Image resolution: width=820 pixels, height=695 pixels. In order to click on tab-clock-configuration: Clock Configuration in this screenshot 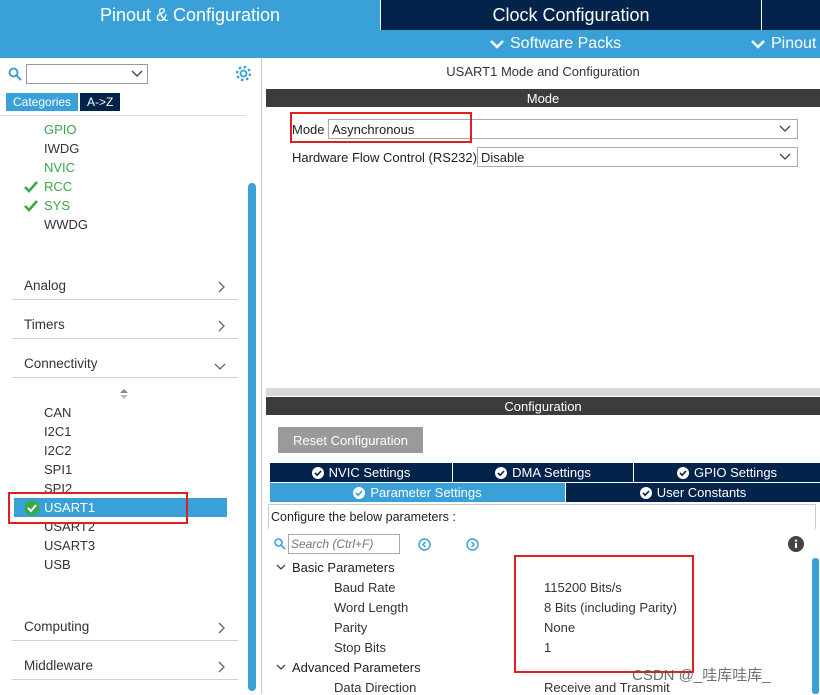, I will do `click(571, 15)`.